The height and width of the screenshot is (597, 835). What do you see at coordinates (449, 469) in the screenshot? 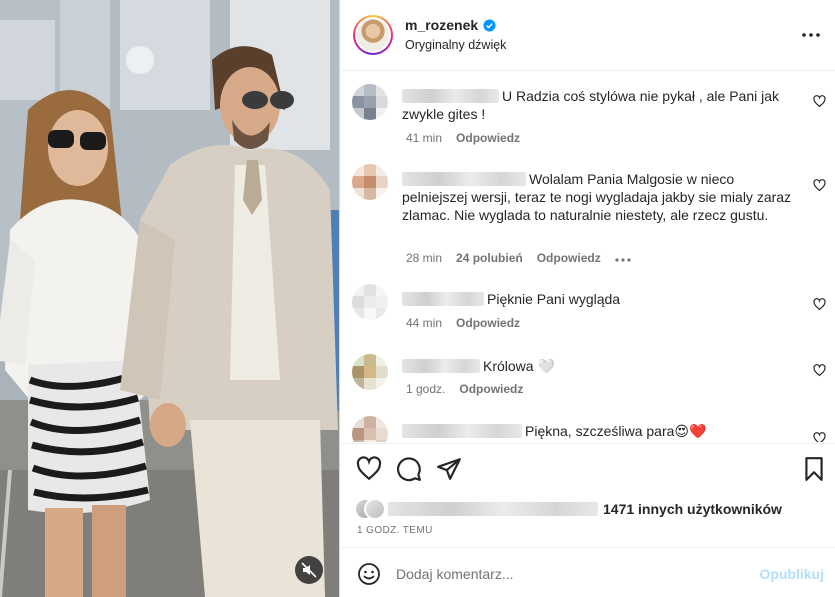
I see `share-paper-plane-icon` at bounding box center [449, 469].